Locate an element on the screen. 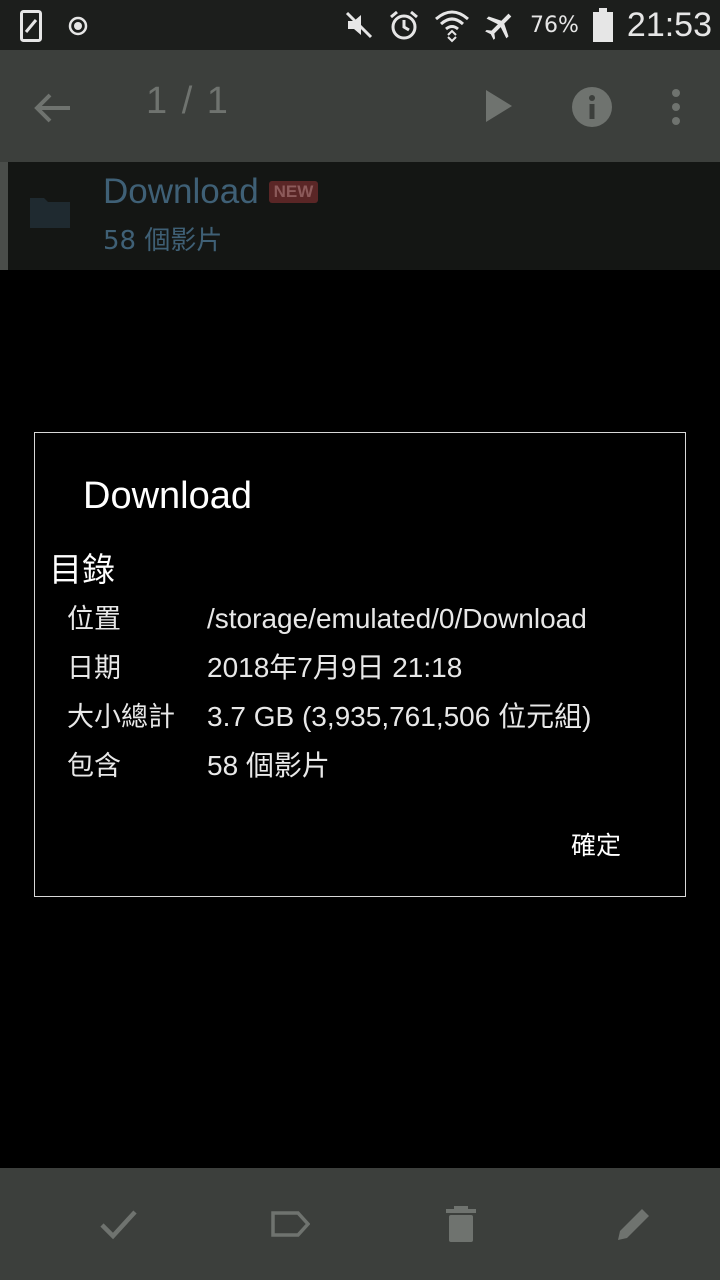 The height and width of the screenshot is (1280, 720). info-icon is located at coordinates (592, 107).